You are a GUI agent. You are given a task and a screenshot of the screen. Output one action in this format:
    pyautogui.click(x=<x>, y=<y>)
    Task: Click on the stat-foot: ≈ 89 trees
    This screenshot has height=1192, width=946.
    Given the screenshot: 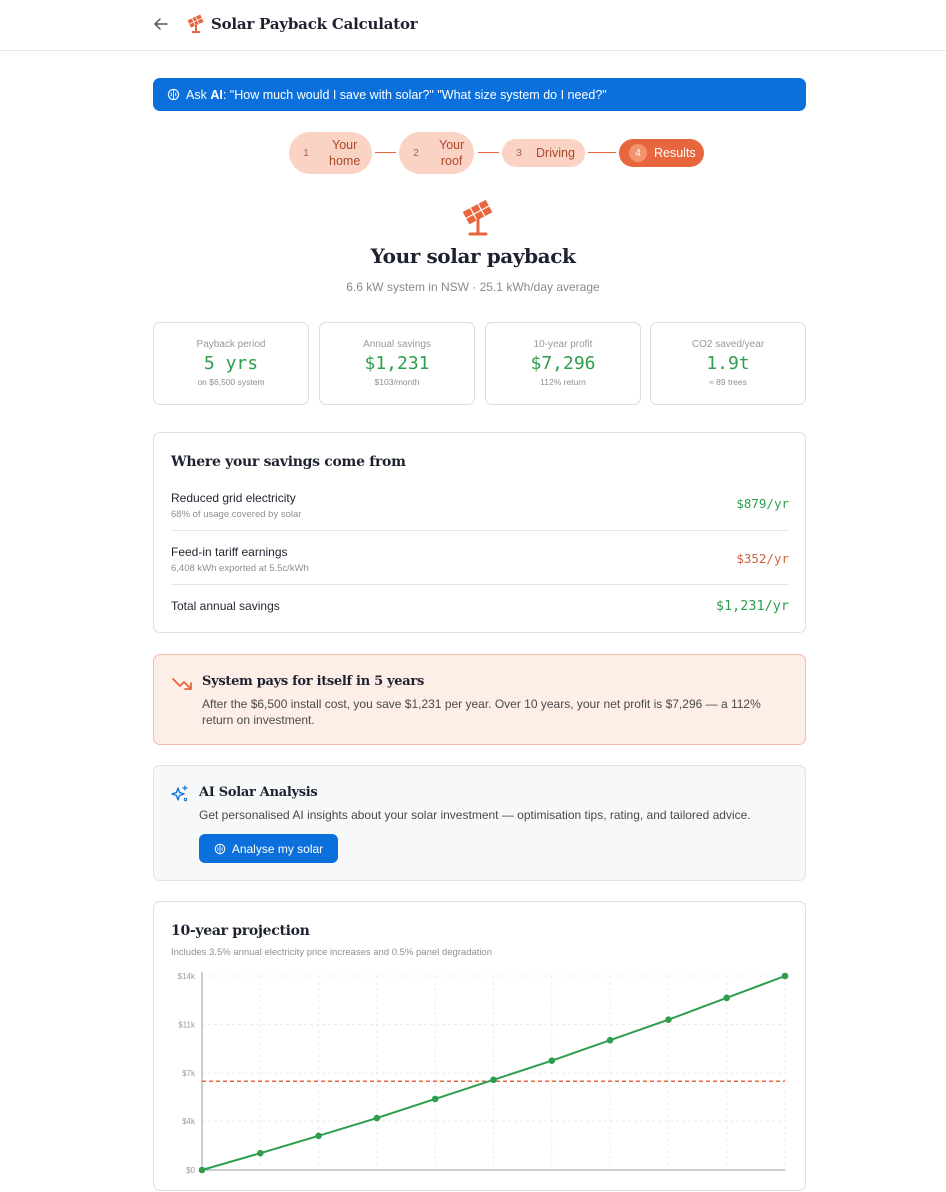 What is the action you would take?
    pyautogui.click(x=728, y=382)
    